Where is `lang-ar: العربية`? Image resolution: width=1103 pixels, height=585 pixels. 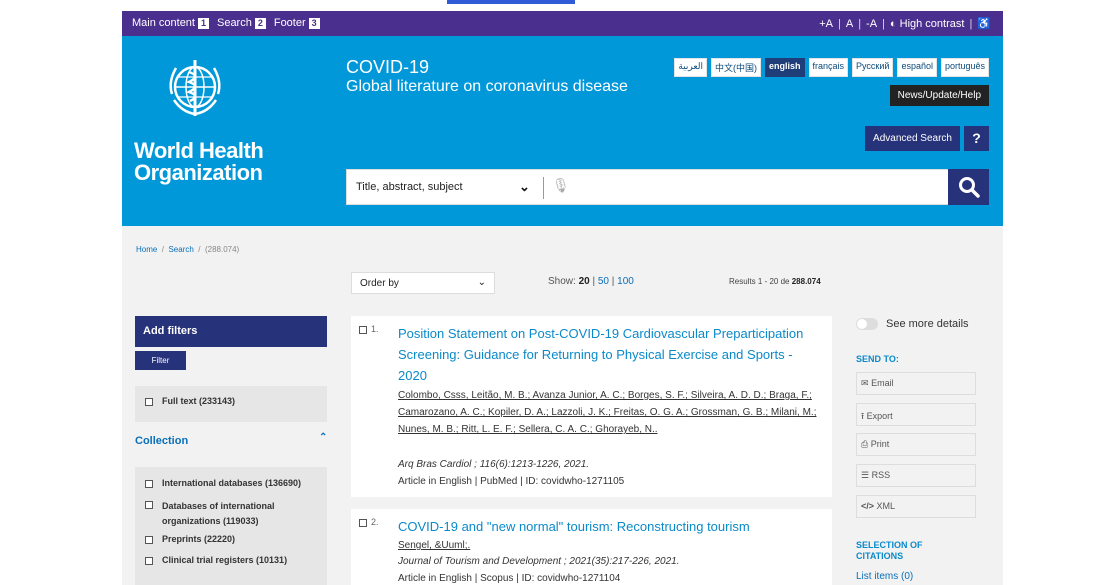
lang-ar: العربية is located at coordinates (690, 67).